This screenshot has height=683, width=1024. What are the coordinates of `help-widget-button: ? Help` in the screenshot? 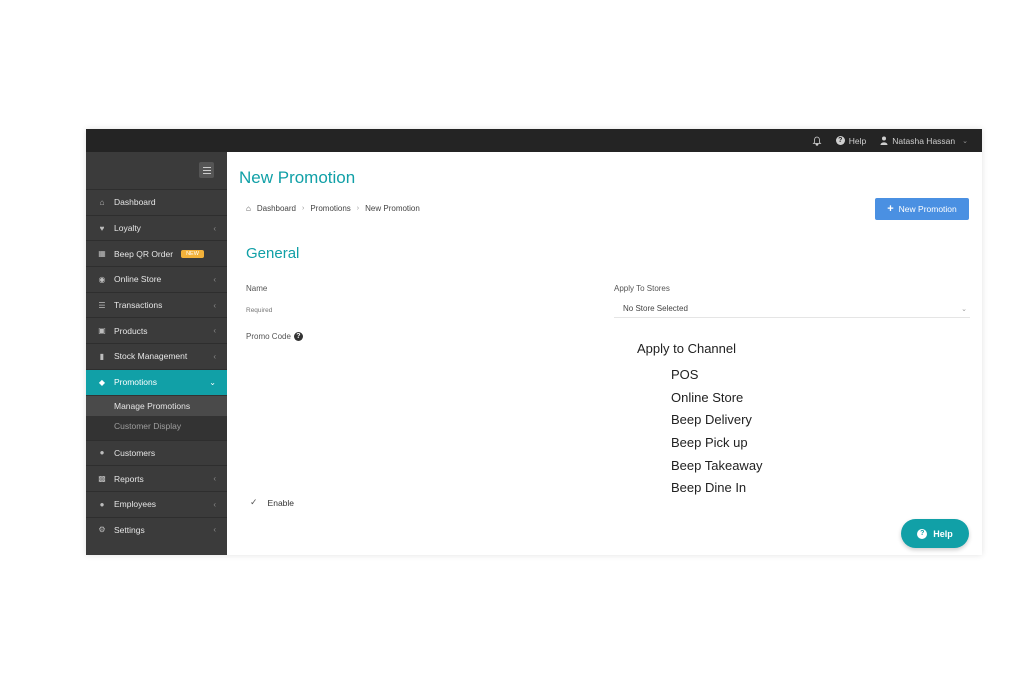 It's located at (935, 533).